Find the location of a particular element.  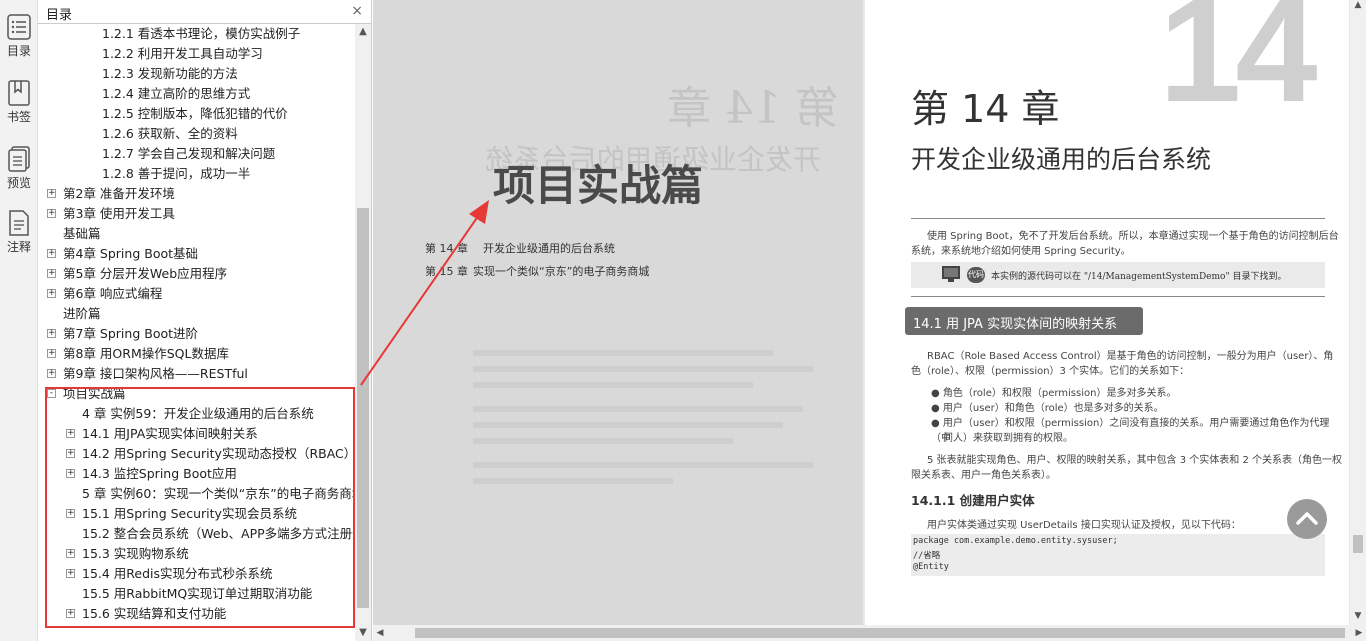

rail-preview-button: 预览 is located at coordinates (19, 176).